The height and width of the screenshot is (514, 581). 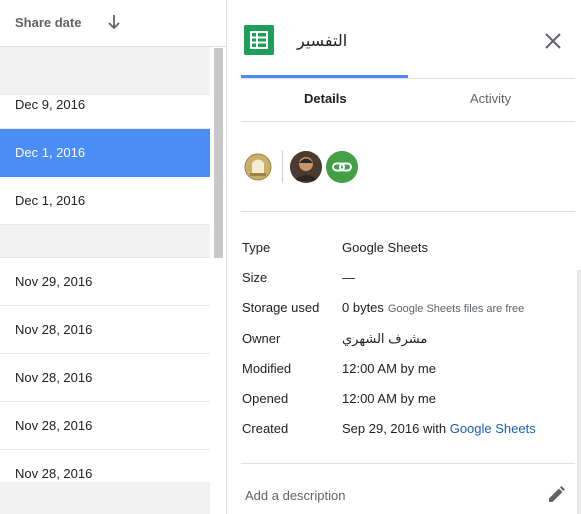 I want to click on file-title: التفسير, so click(x=322, y=41).